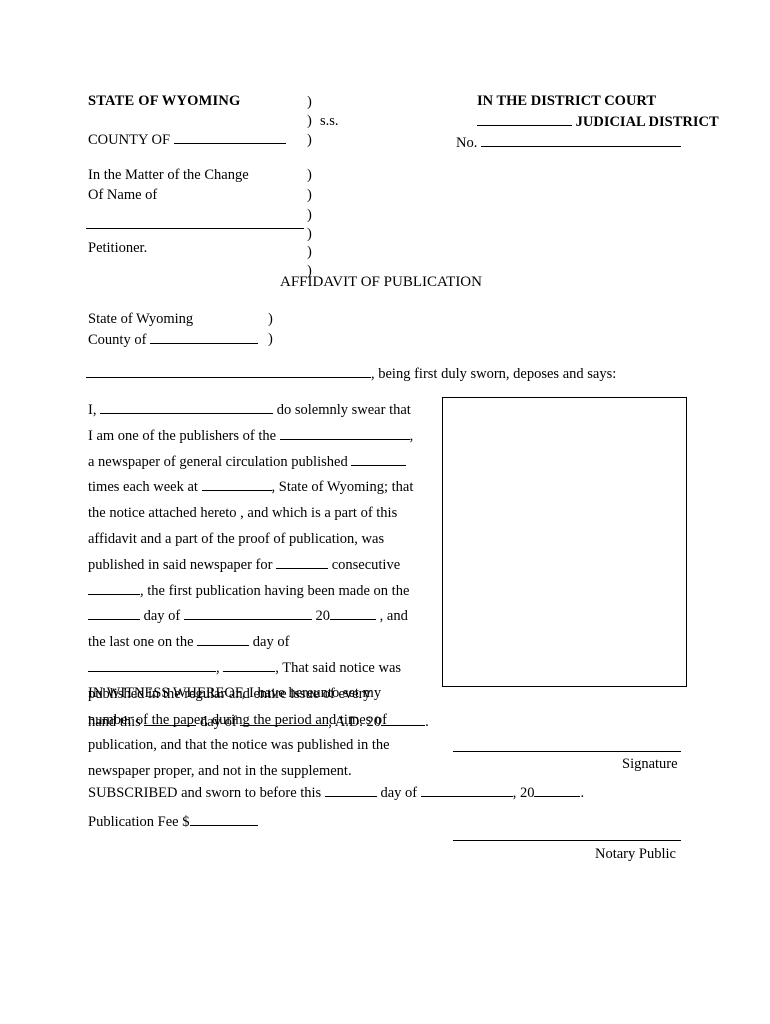 The height and width of the screenshot is (1024, 770). I want to click on body-line-10: the last one on the day of, so click(260, 643).